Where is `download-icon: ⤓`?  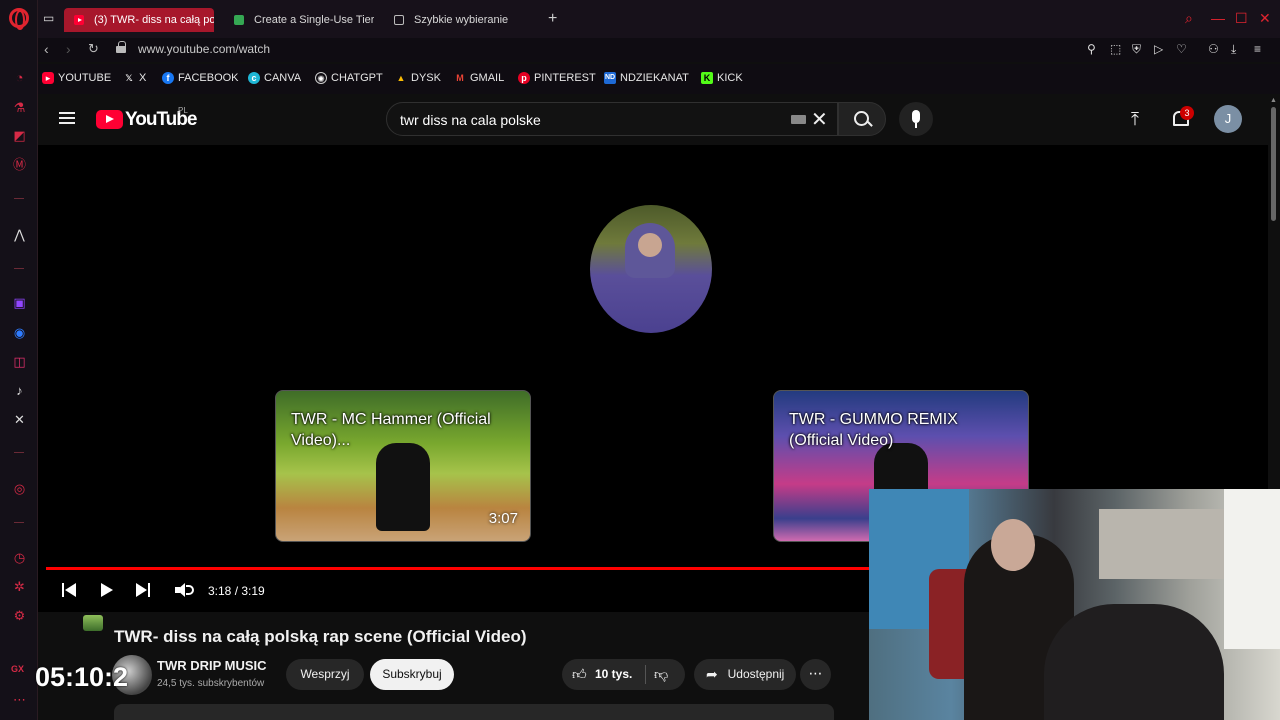
download-icon: ⤓ is located at coordinates (1233, 49).